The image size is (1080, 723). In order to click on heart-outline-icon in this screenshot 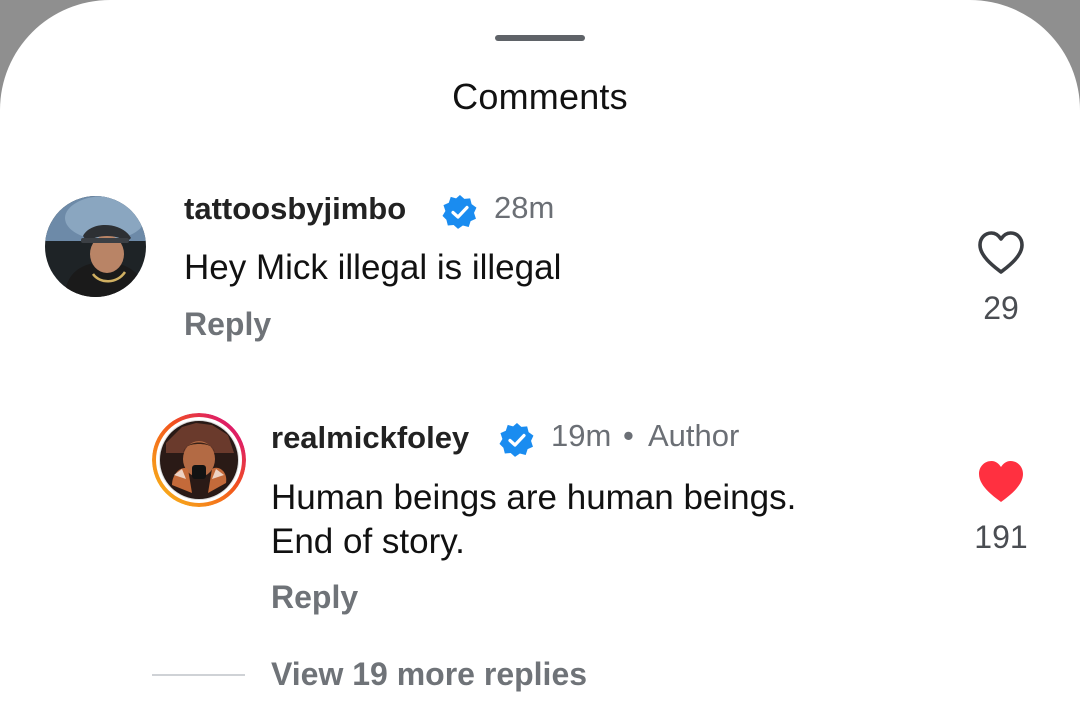, I will do `click(1001, 253)`.